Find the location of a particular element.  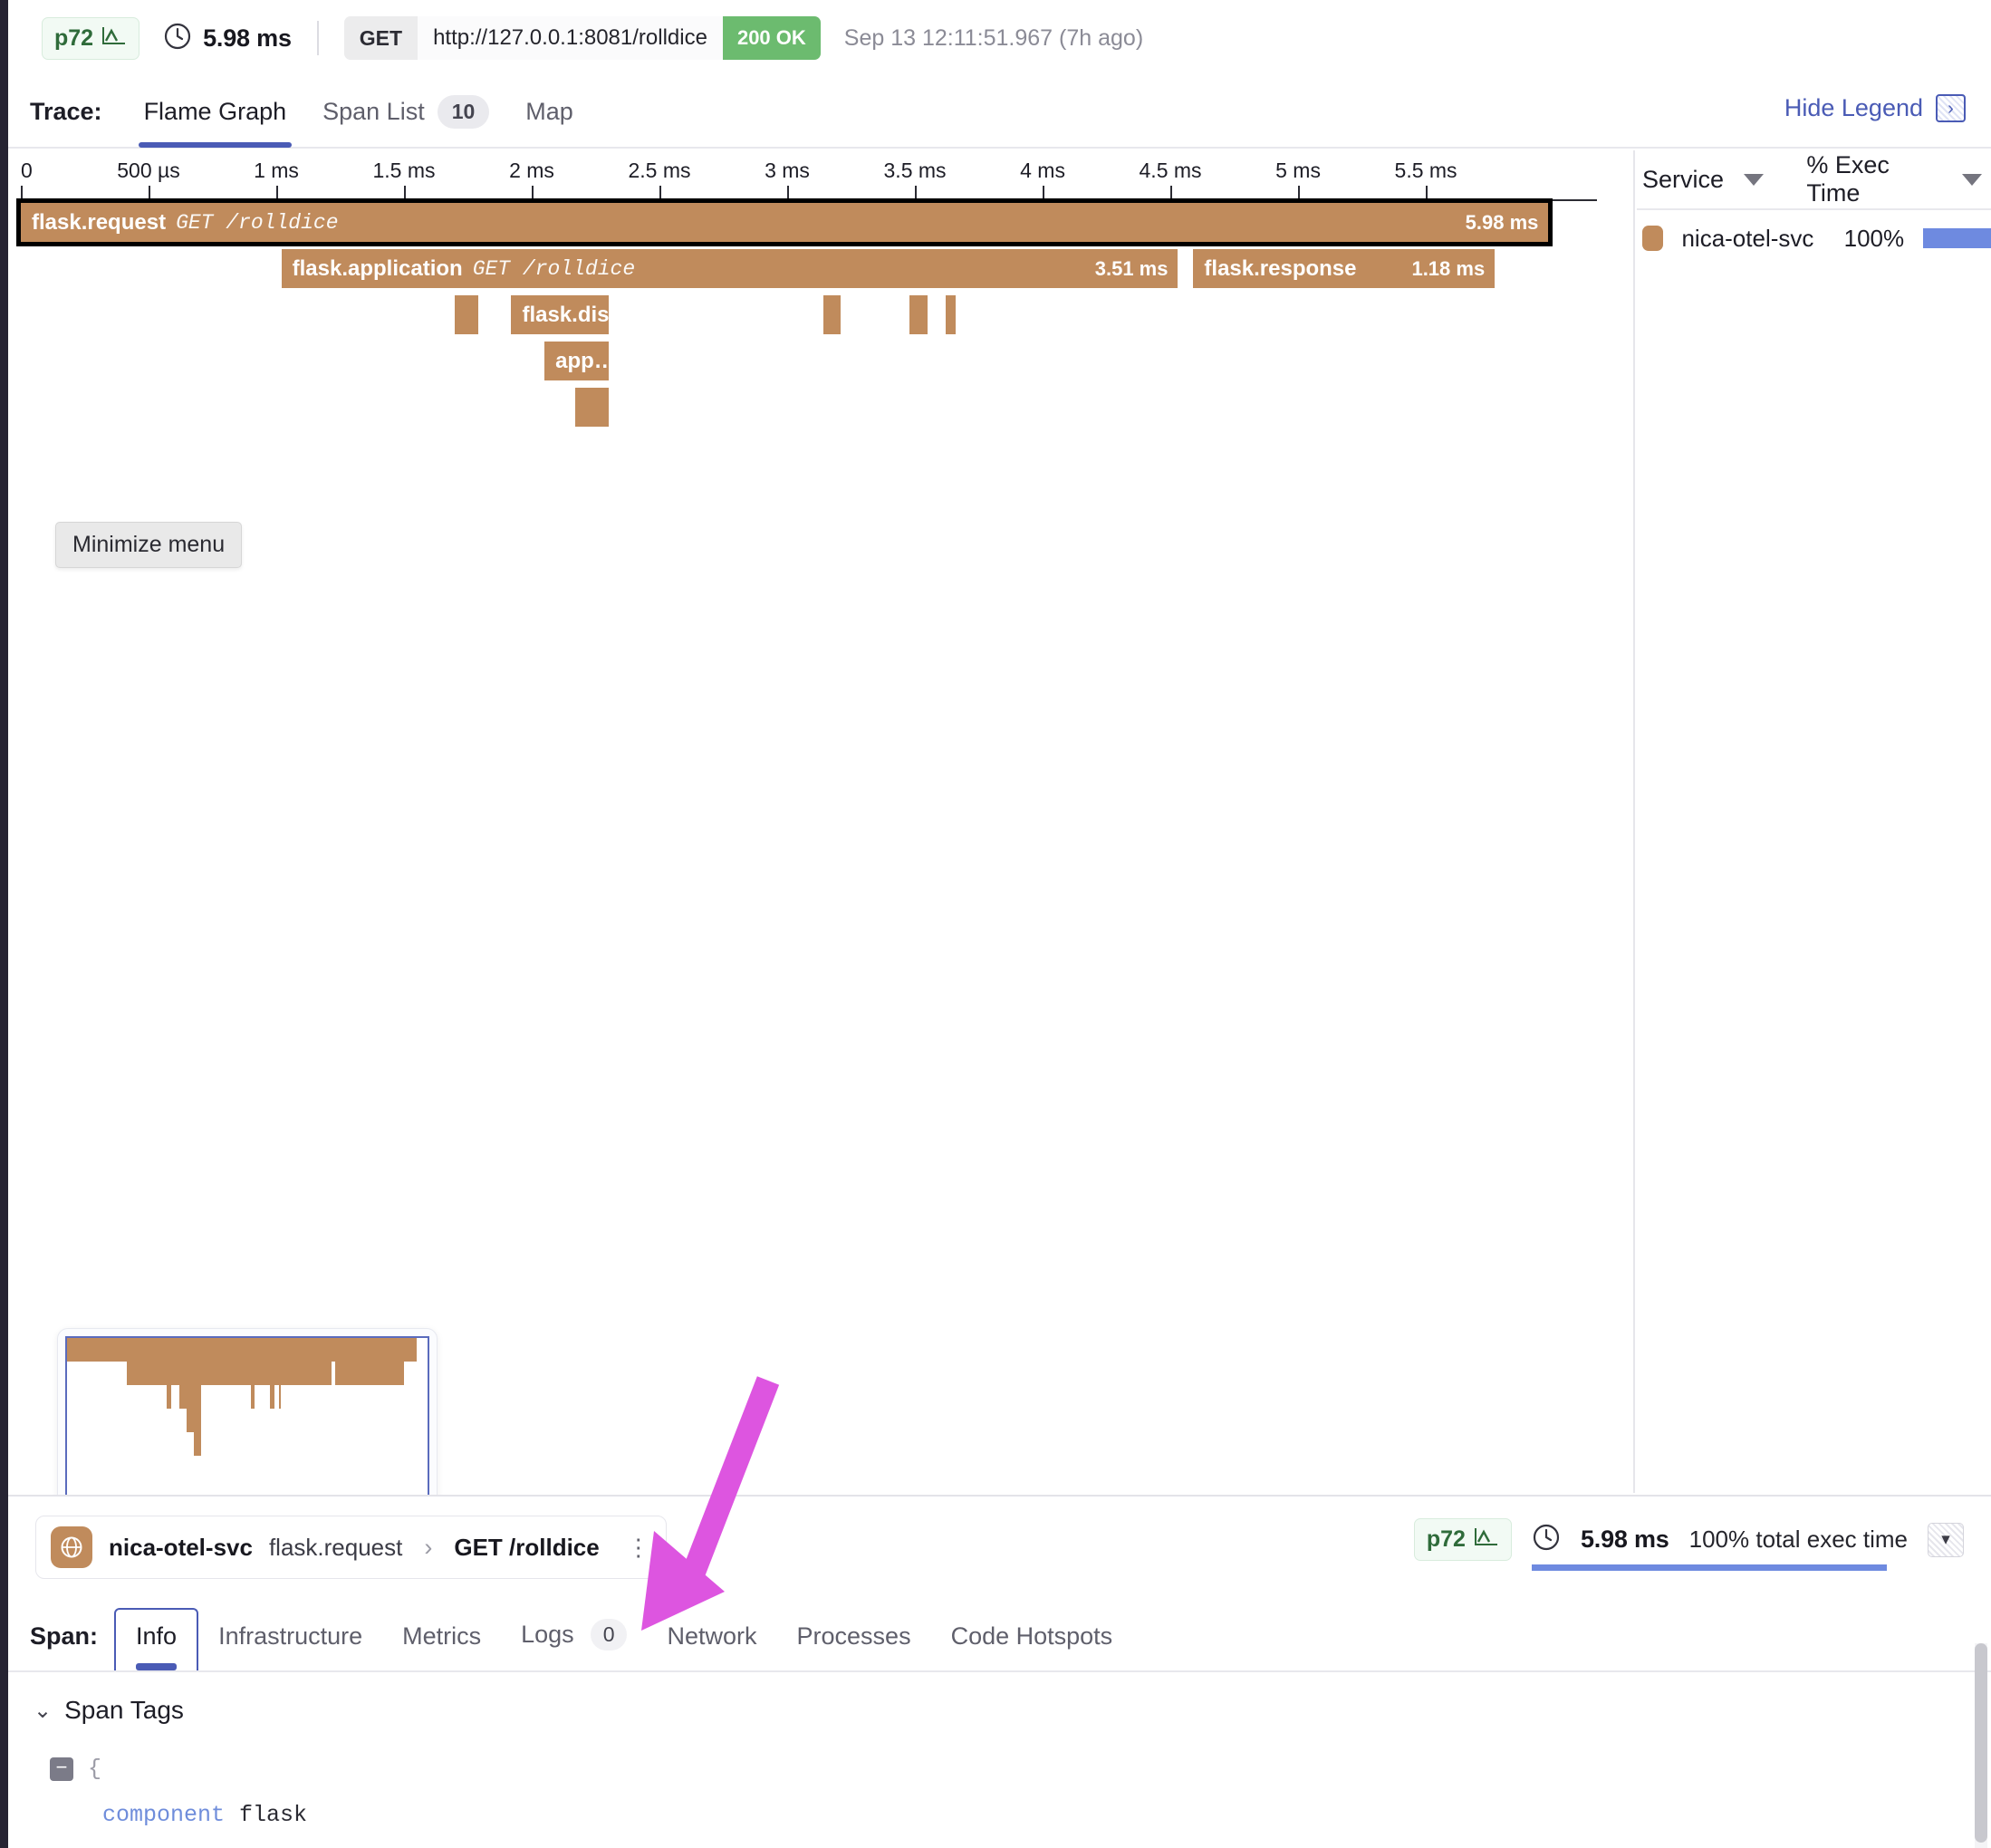

span-percentile-badge: p72 is located at coordinates (1462, 1539).